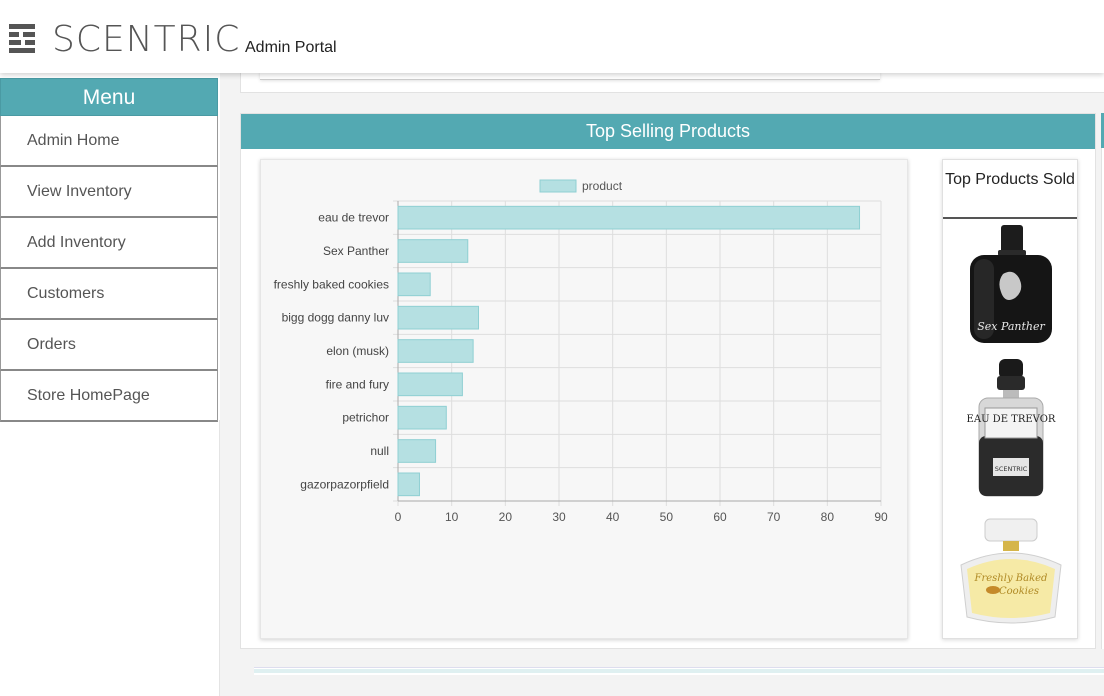  Describe the element at coordinates (1011, 578) in the screenshot. I see `svg-text: Freshly Baked` at that location.